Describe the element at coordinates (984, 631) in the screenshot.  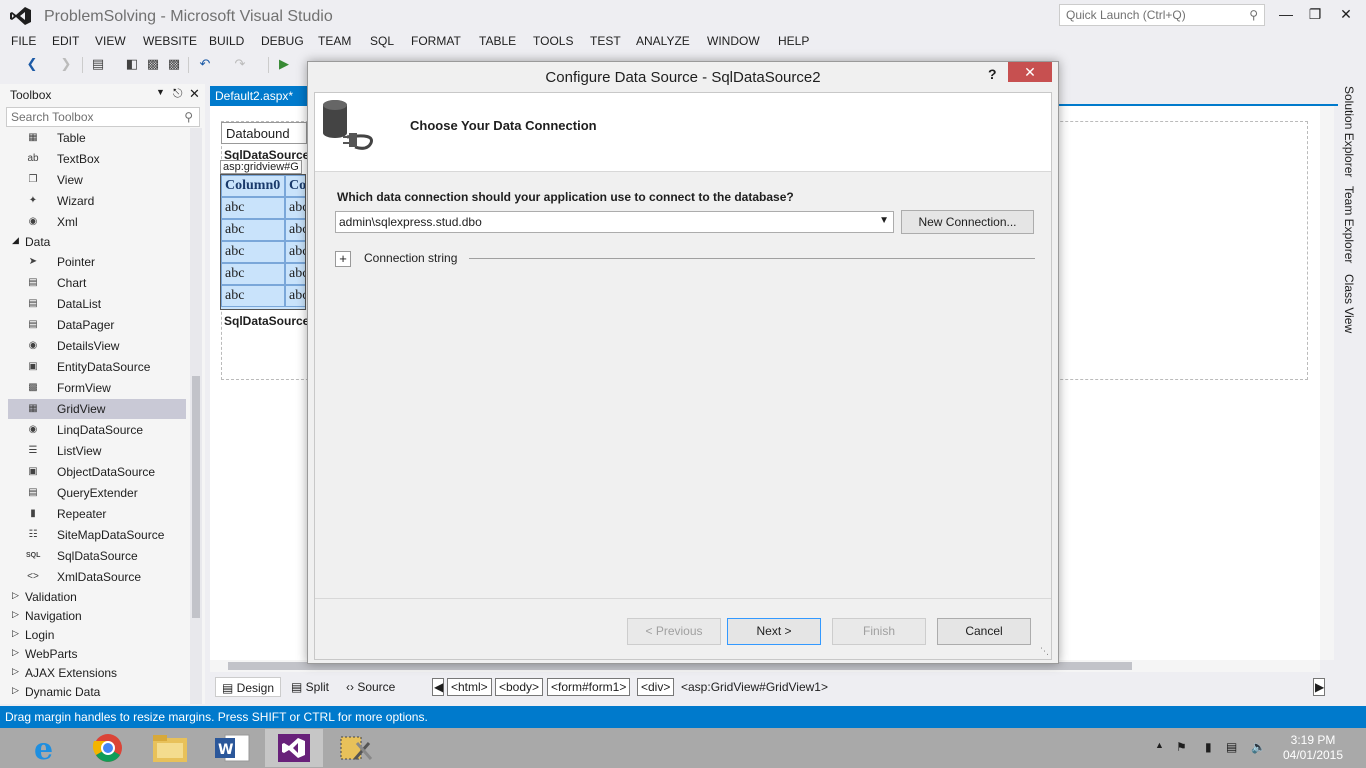
I see `cancel-button: Cancel` at that location.